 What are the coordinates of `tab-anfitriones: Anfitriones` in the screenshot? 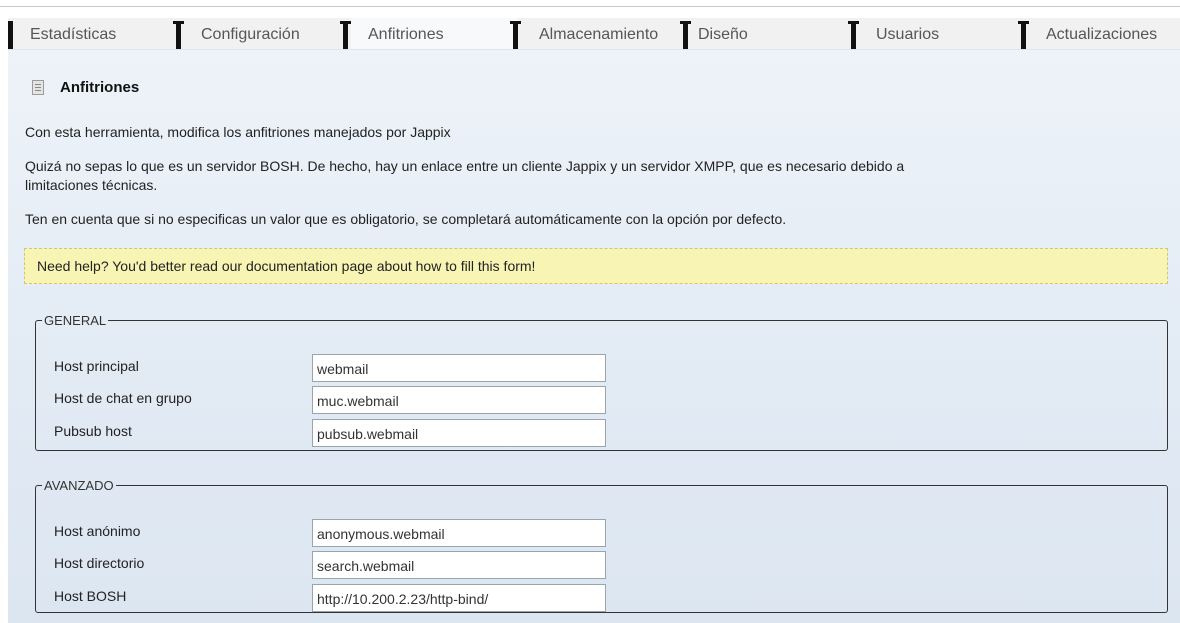 It's located at (434, 33).